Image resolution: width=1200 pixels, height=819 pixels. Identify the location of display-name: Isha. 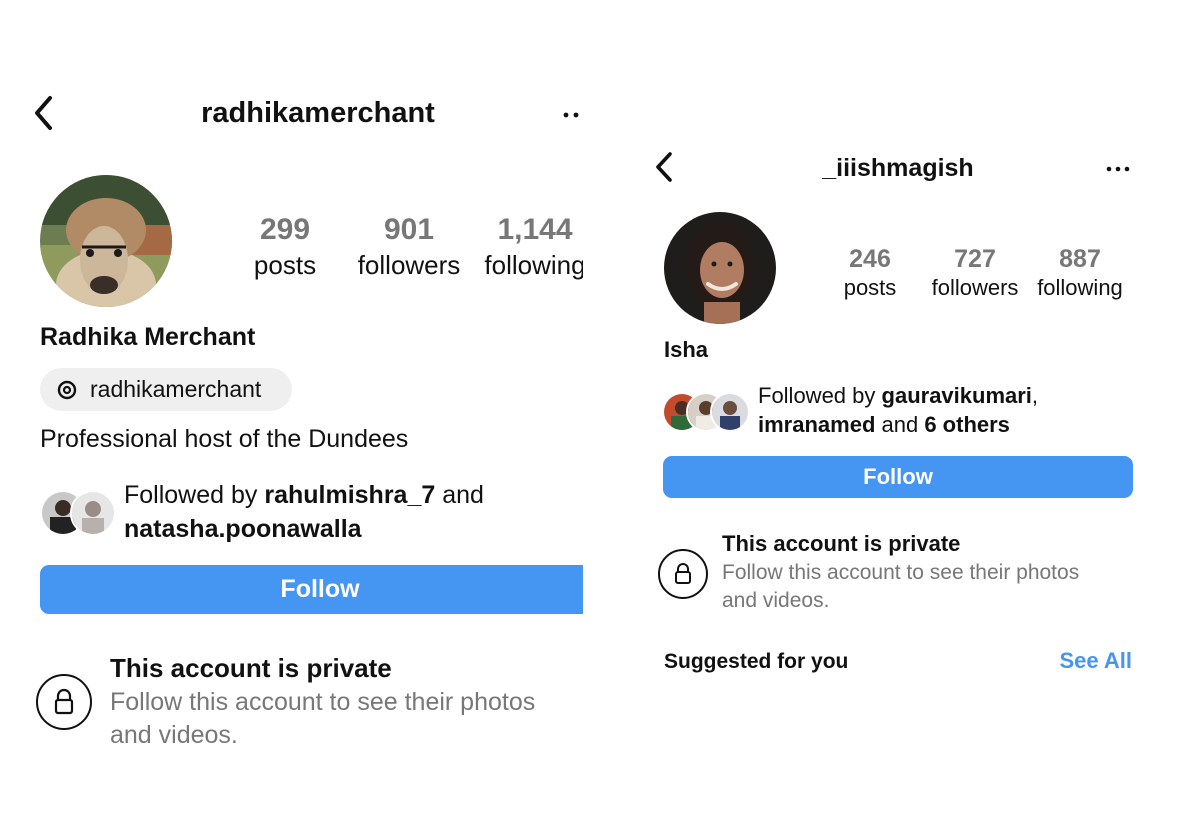
(686, 349).